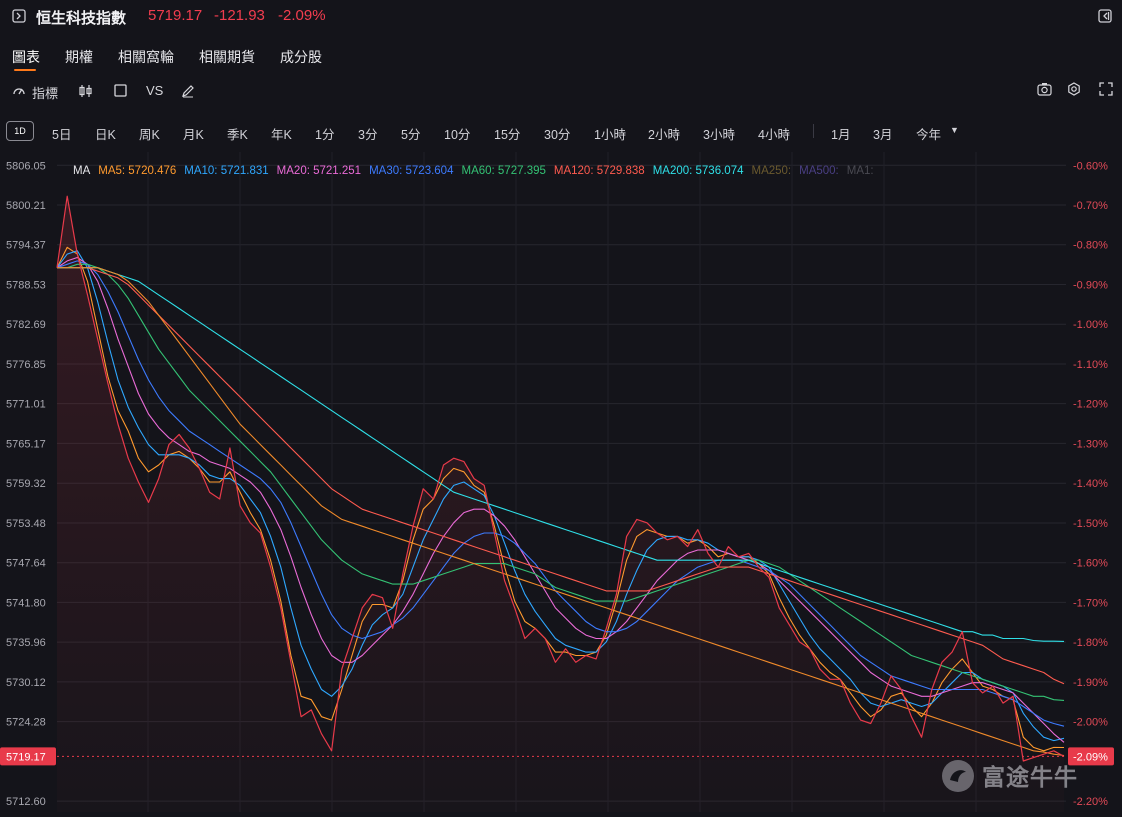  What do you see at coordinates (610, 133) in the screenshot?
I see `period-1hour: 1小時` at bounding box center [610, 133].